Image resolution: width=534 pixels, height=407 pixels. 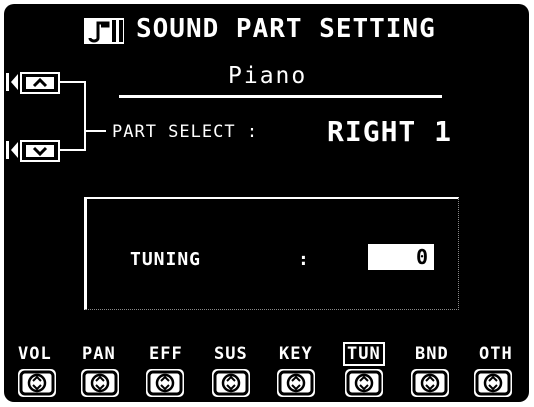 What do you see at coordinates (104, 31) in the screenshot?
I see `music-part-icon` at bounding box center [104, 31].